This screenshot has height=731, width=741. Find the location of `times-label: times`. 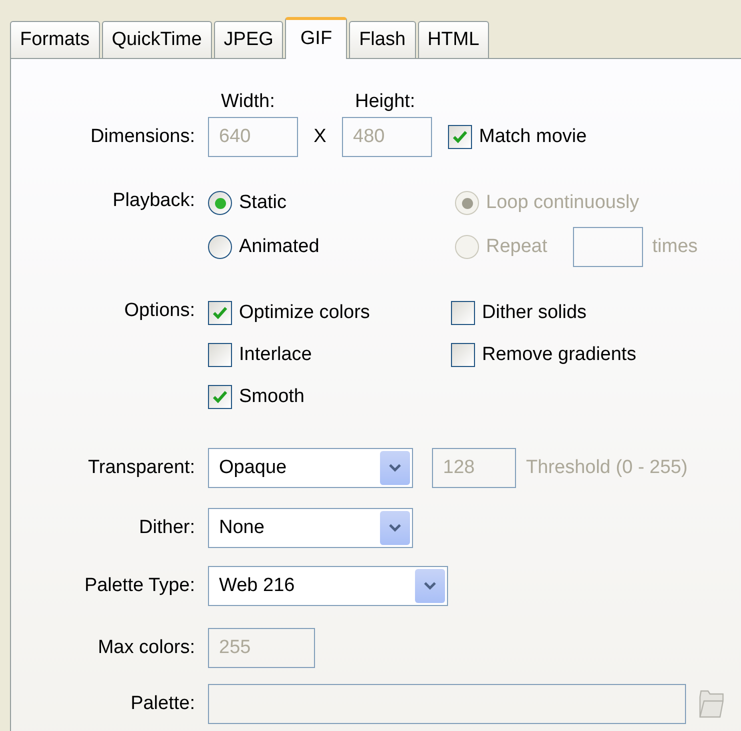

times-label: times is located at coordinates (675, 246).